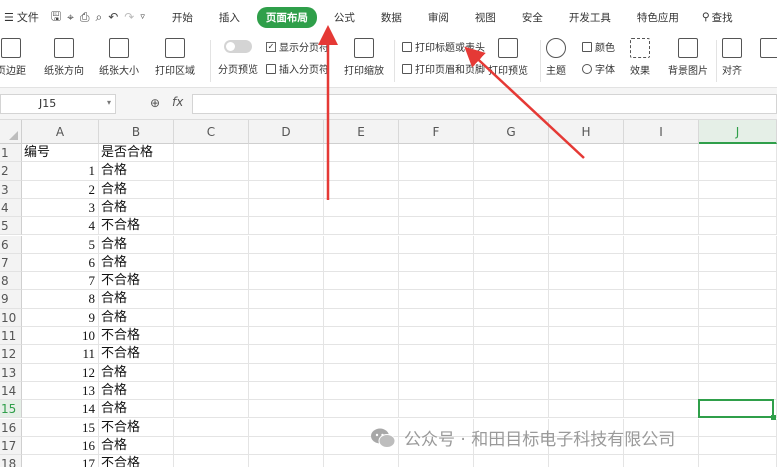 The image size is (777, 467). What do you see at coordinates (586, 208) in the screenshot?
I see `cell-h4` at bounding box center [586, 208].